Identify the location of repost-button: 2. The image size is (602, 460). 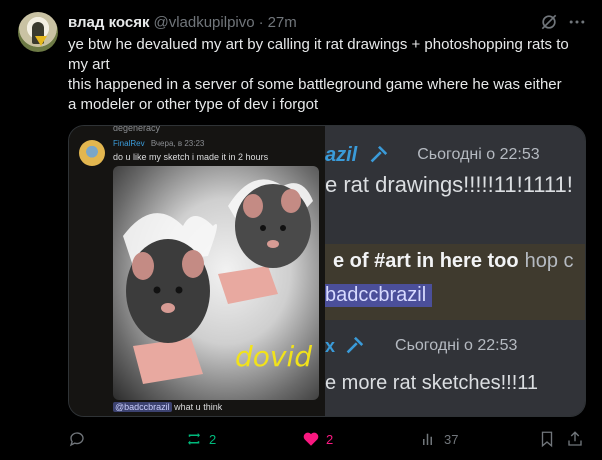
(200, 439).